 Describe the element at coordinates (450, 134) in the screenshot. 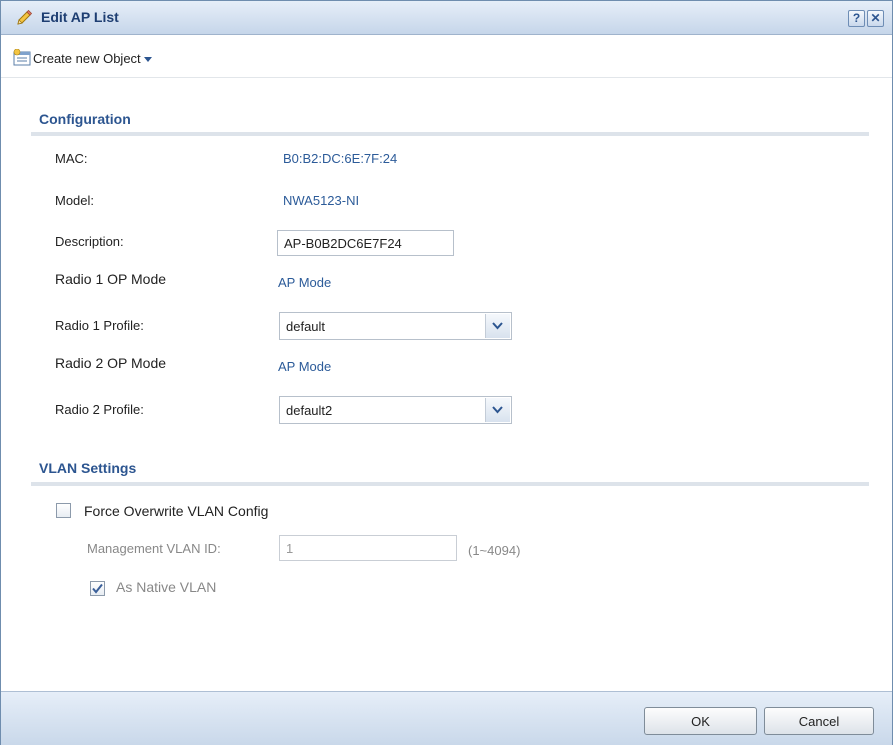

I see `configuration-divider` at that location.